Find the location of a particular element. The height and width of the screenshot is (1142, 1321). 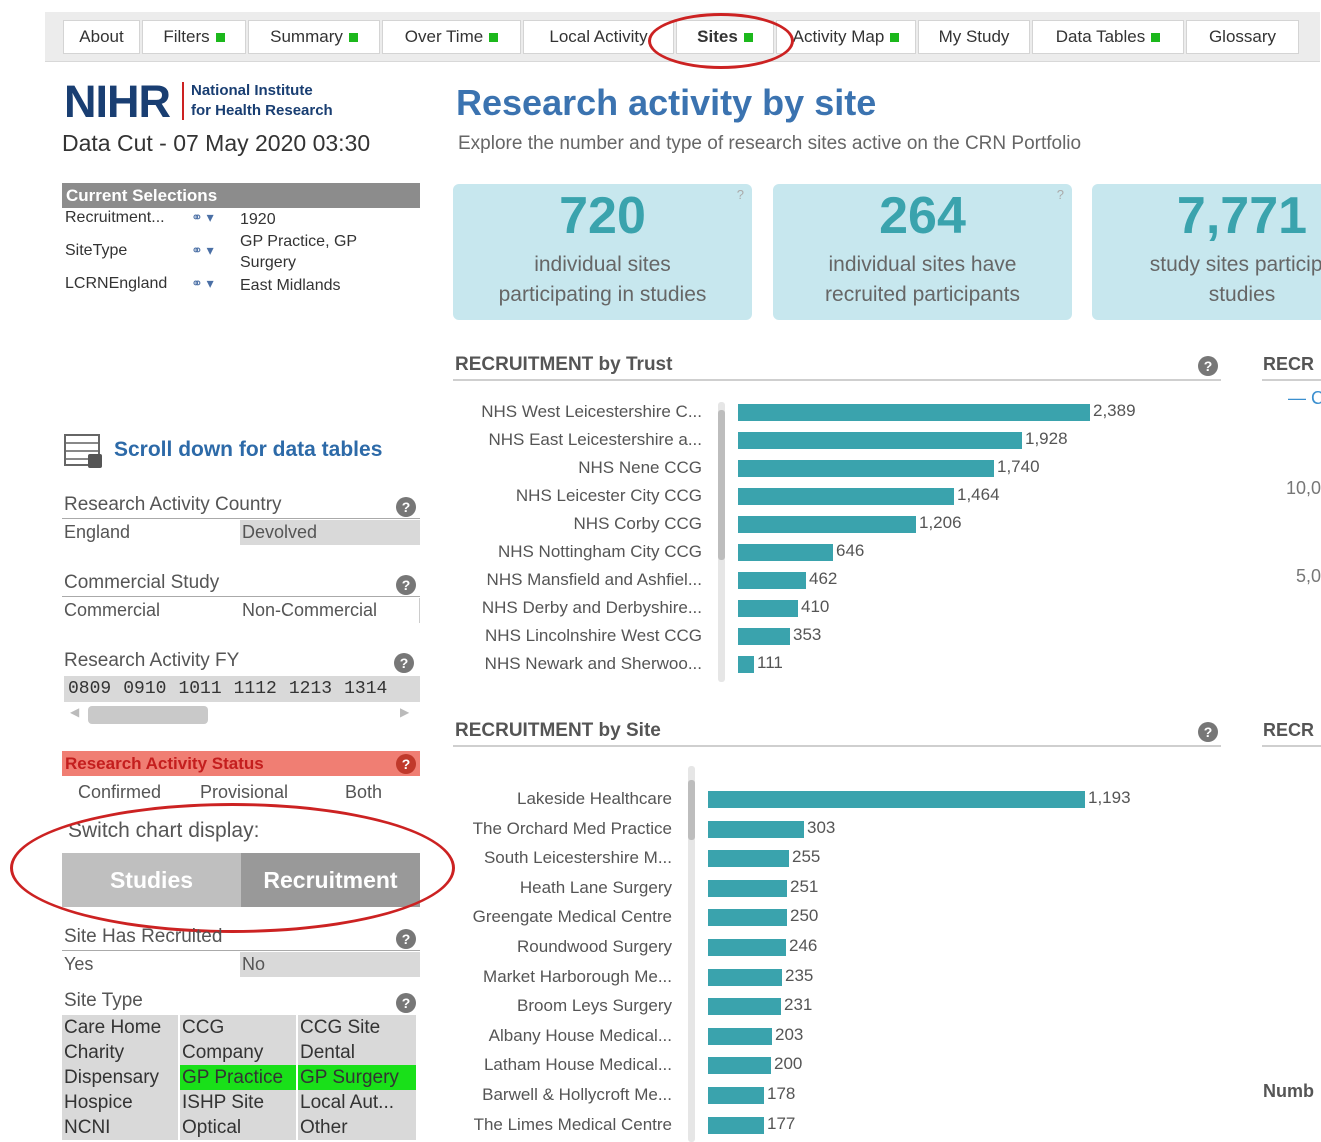

site-type-option: Care Home is located at coordinates (120, 1027).